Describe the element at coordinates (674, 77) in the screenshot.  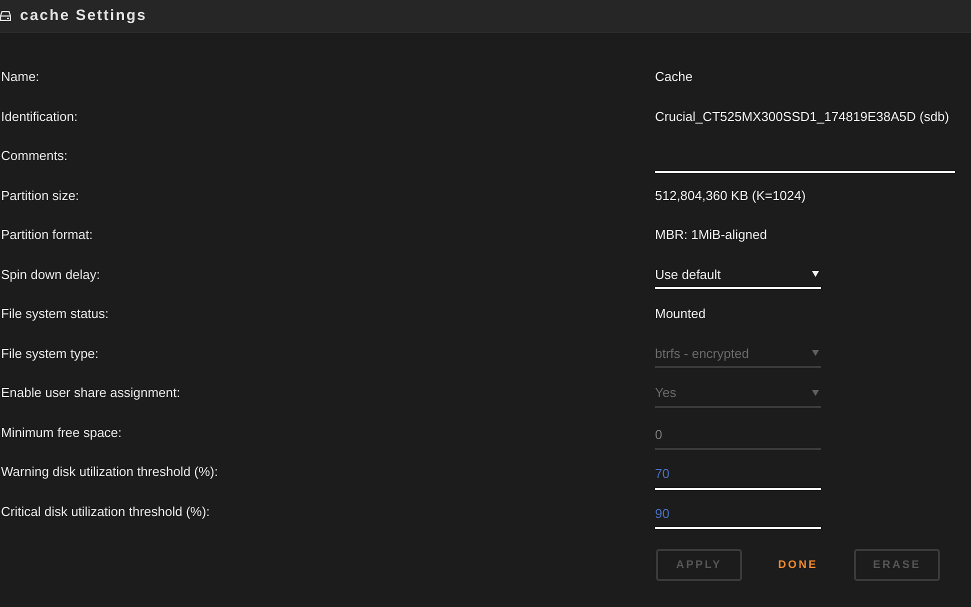
I see `field-value: Cache` at that location.